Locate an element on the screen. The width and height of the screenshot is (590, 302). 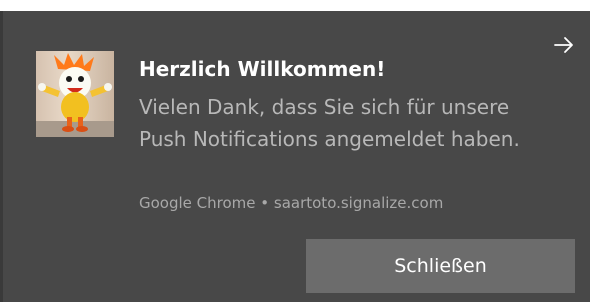
mascot-image is located at coordinates (75, 94).